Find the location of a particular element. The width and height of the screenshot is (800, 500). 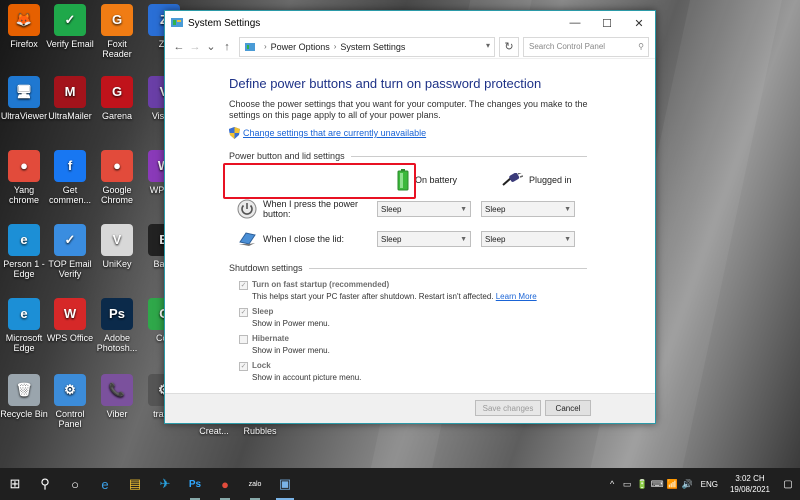

address-field: › Power Options › System Settings ▾ is located at coordinates (367, 46).